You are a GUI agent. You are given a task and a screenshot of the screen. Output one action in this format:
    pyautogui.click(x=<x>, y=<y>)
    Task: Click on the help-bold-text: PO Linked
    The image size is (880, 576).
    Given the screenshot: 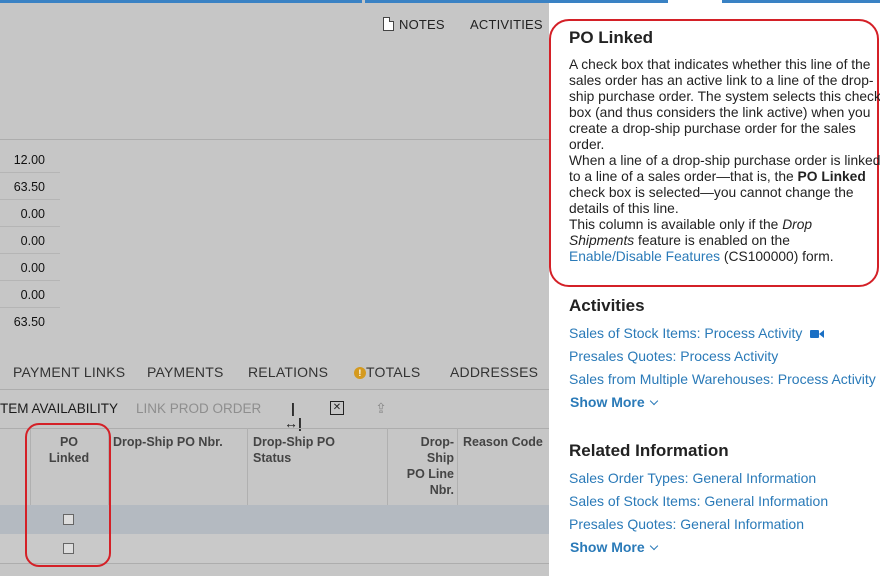 What is the action you would take?
    pyautogui.click(x=831, y=176)
    